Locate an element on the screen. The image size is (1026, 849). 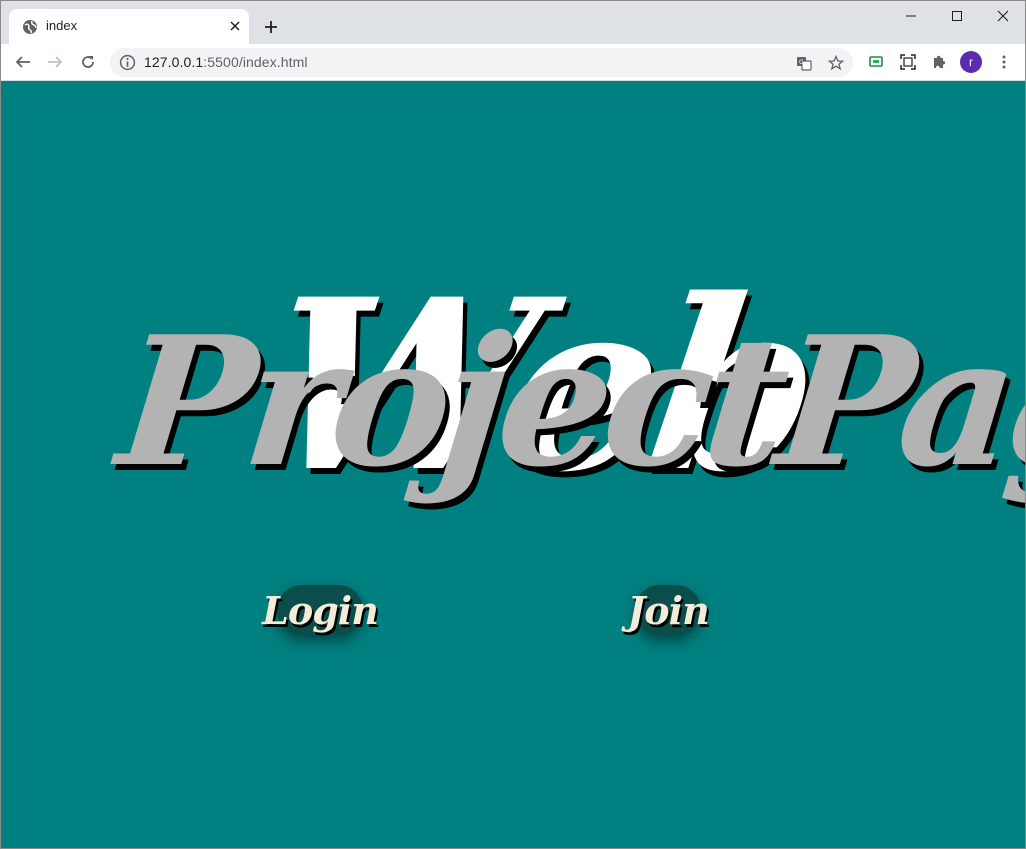
new-tab-button is located at coordinates (271, 27).